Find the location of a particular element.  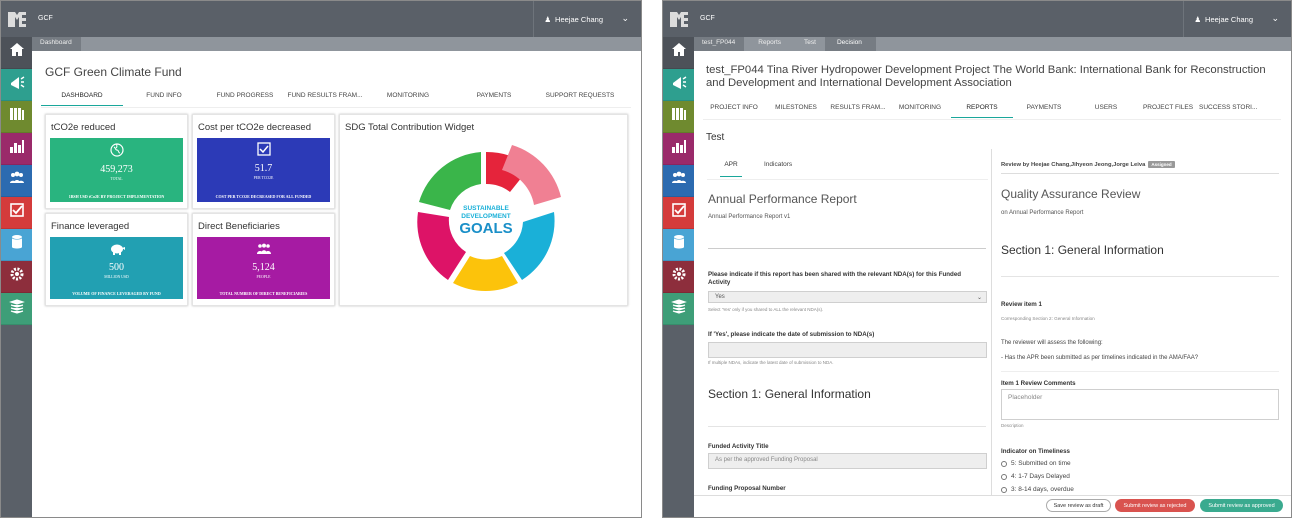

breadcrumb-item: test_FP044 is located at coordinates (719, 44).